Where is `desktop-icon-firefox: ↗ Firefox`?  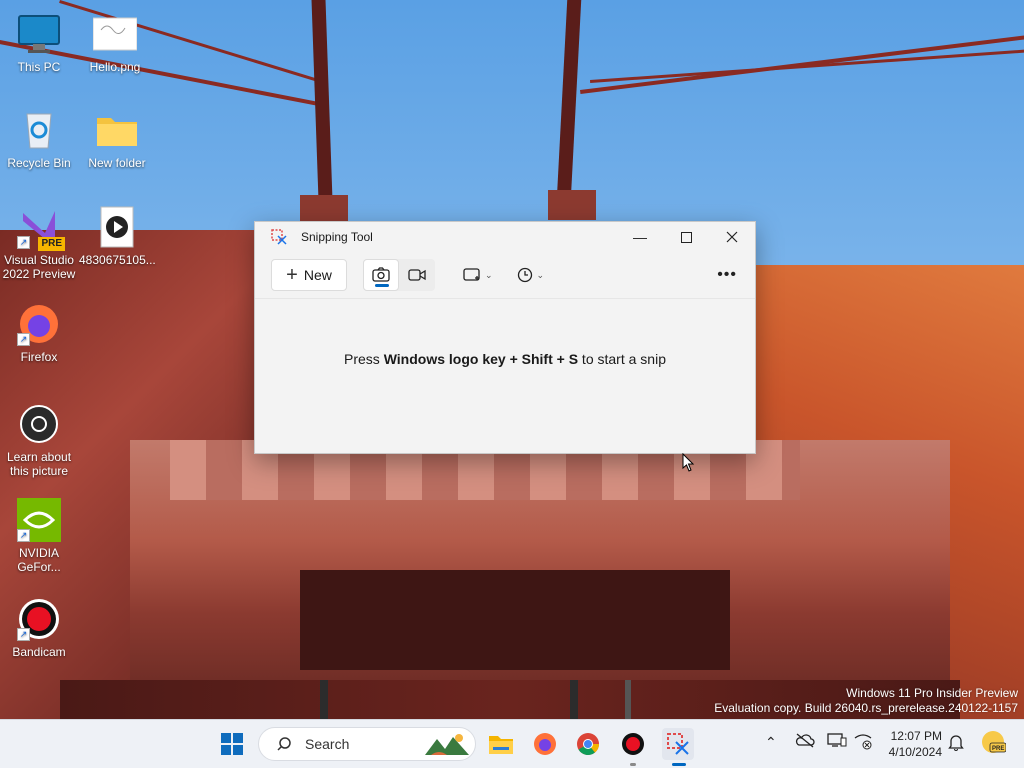 desktop-icon-firefox: ↗ Firefox is located at coordinates (39, 333).